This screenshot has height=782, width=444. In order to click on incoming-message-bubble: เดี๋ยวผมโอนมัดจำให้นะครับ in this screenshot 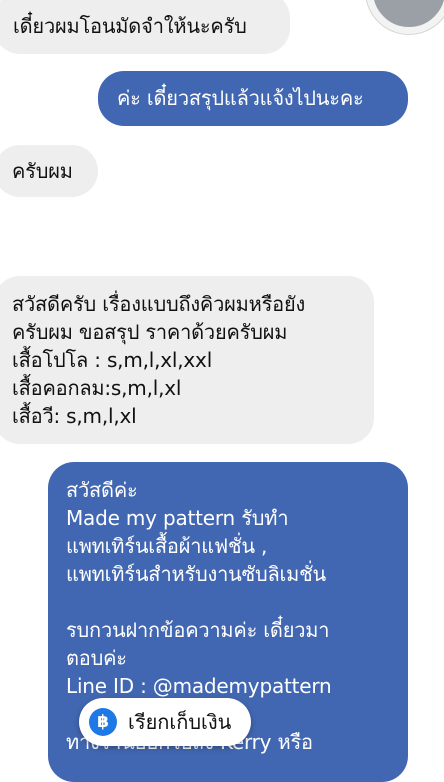, I will do `click(145, 27)`.